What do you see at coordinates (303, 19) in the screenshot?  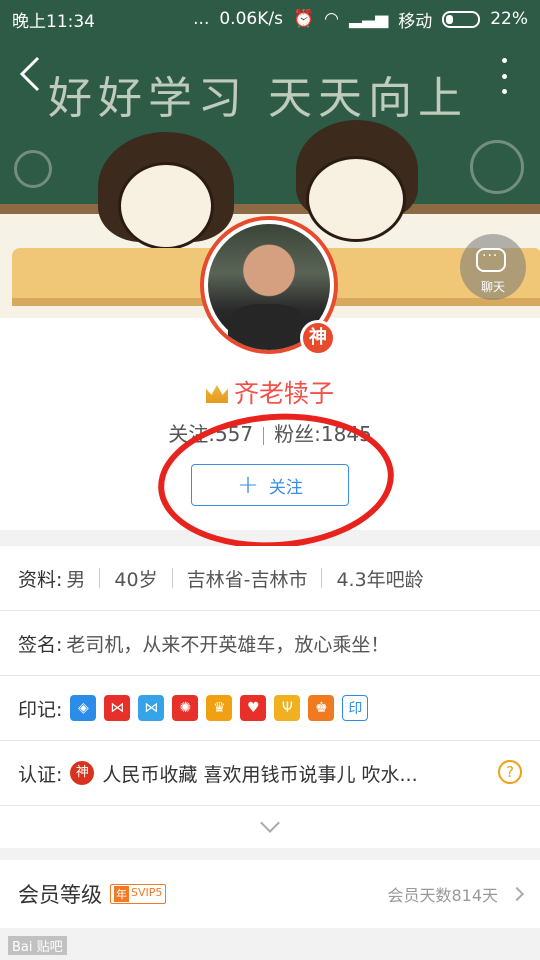 I see `alarm-icon: ⏰` at bounding box center [303, 19].